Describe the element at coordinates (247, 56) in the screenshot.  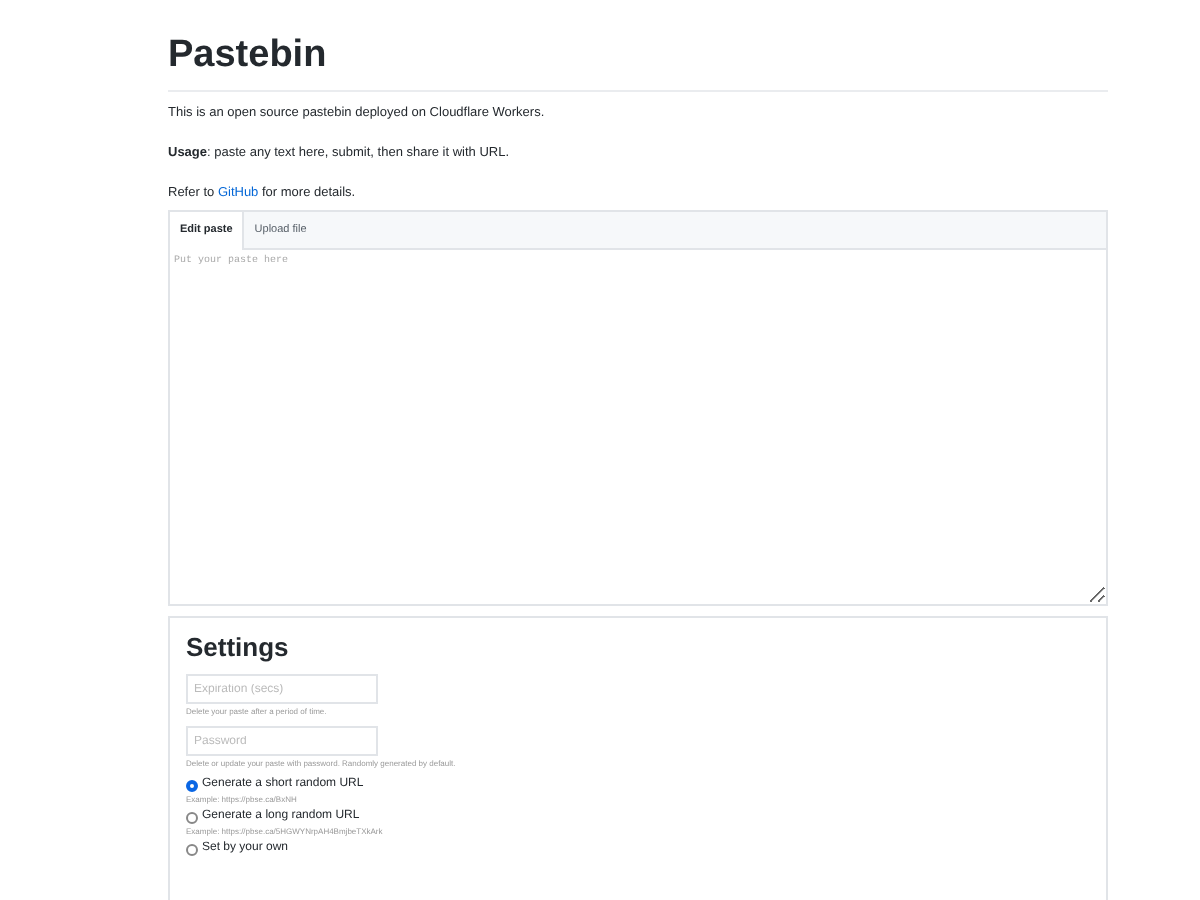
I see `page-title: Pastebin` at that location.